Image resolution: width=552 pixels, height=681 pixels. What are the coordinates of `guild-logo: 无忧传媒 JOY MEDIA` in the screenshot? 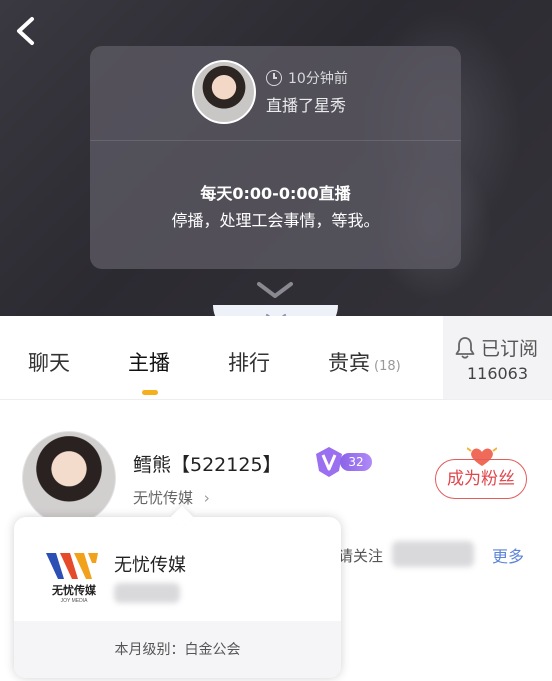 It's located at (74, 575).